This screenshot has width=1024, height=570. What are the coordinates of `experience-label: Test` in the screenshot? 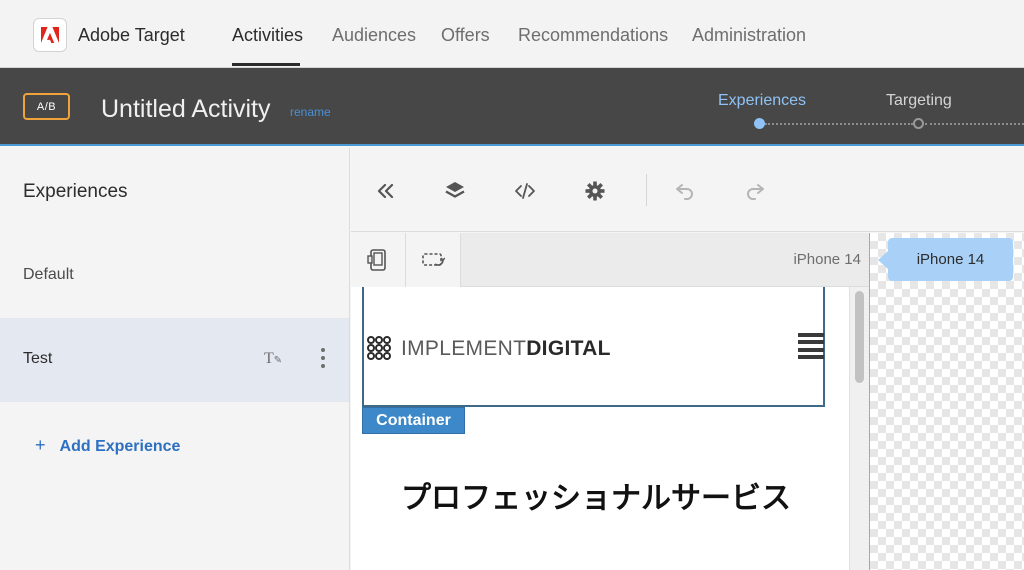 It's located at (38, 358).